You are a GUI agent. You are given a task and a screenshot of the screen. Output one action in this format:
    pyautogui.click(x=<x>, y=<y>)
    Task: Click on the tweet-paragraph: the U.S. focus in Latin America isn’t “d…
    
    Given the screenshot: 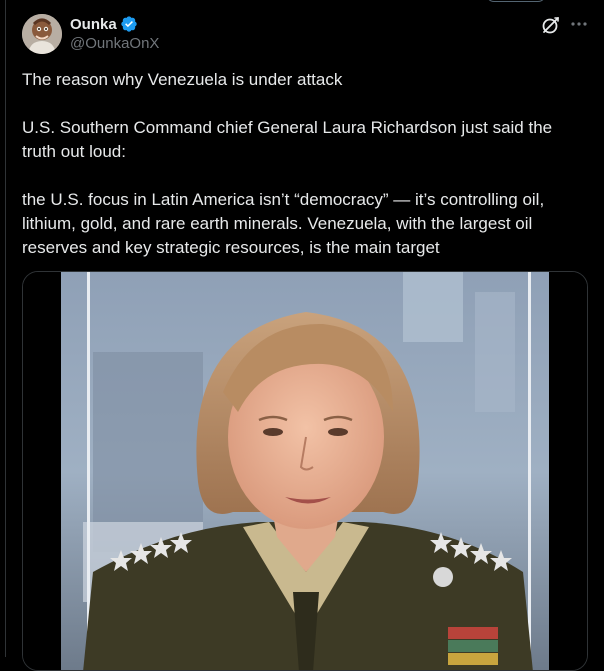 What is the action you would take?
    pyautogui.click(x=283, y=223)
    